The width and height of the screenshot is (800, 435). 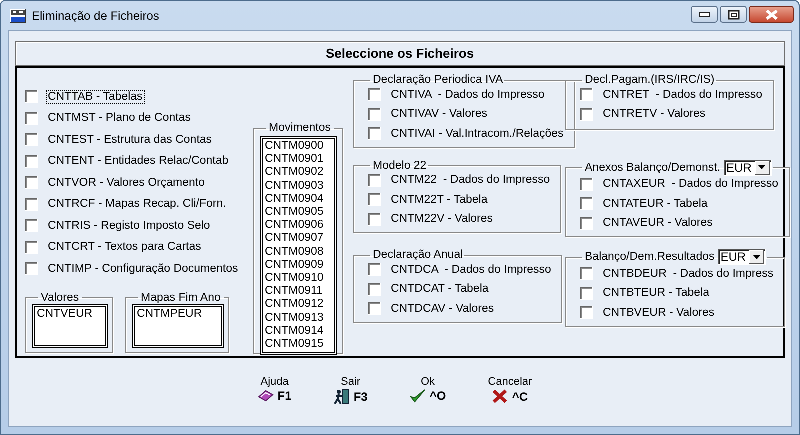 I want to click on cross-icon, so click(x=500, y=396).